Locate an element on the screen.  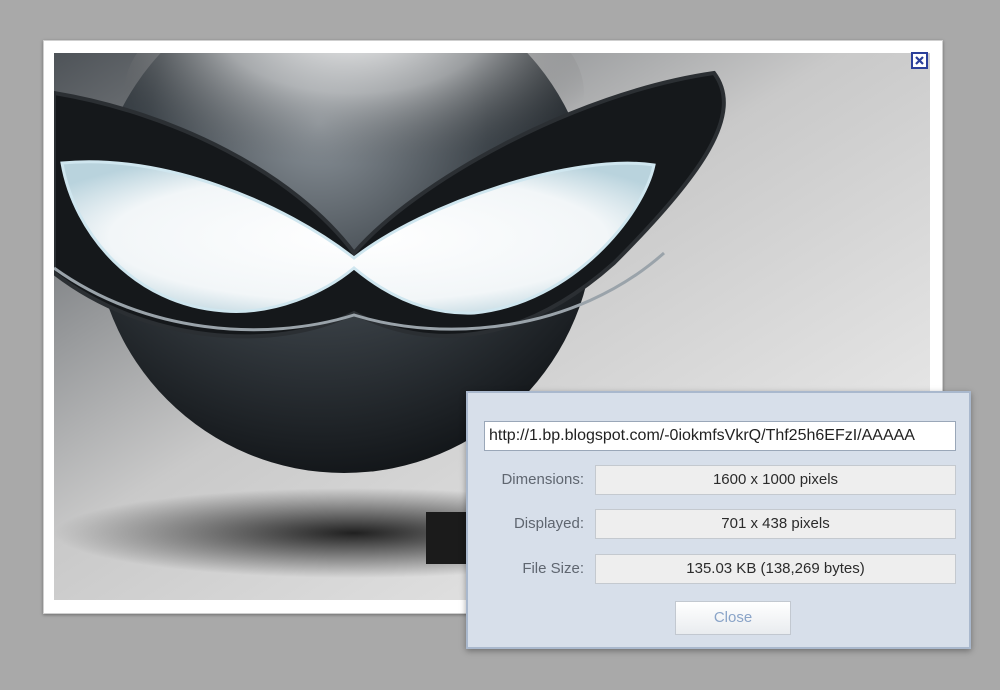
dimensions-value: 1600 x 1000 pixels is located at coordinates (775, 480).